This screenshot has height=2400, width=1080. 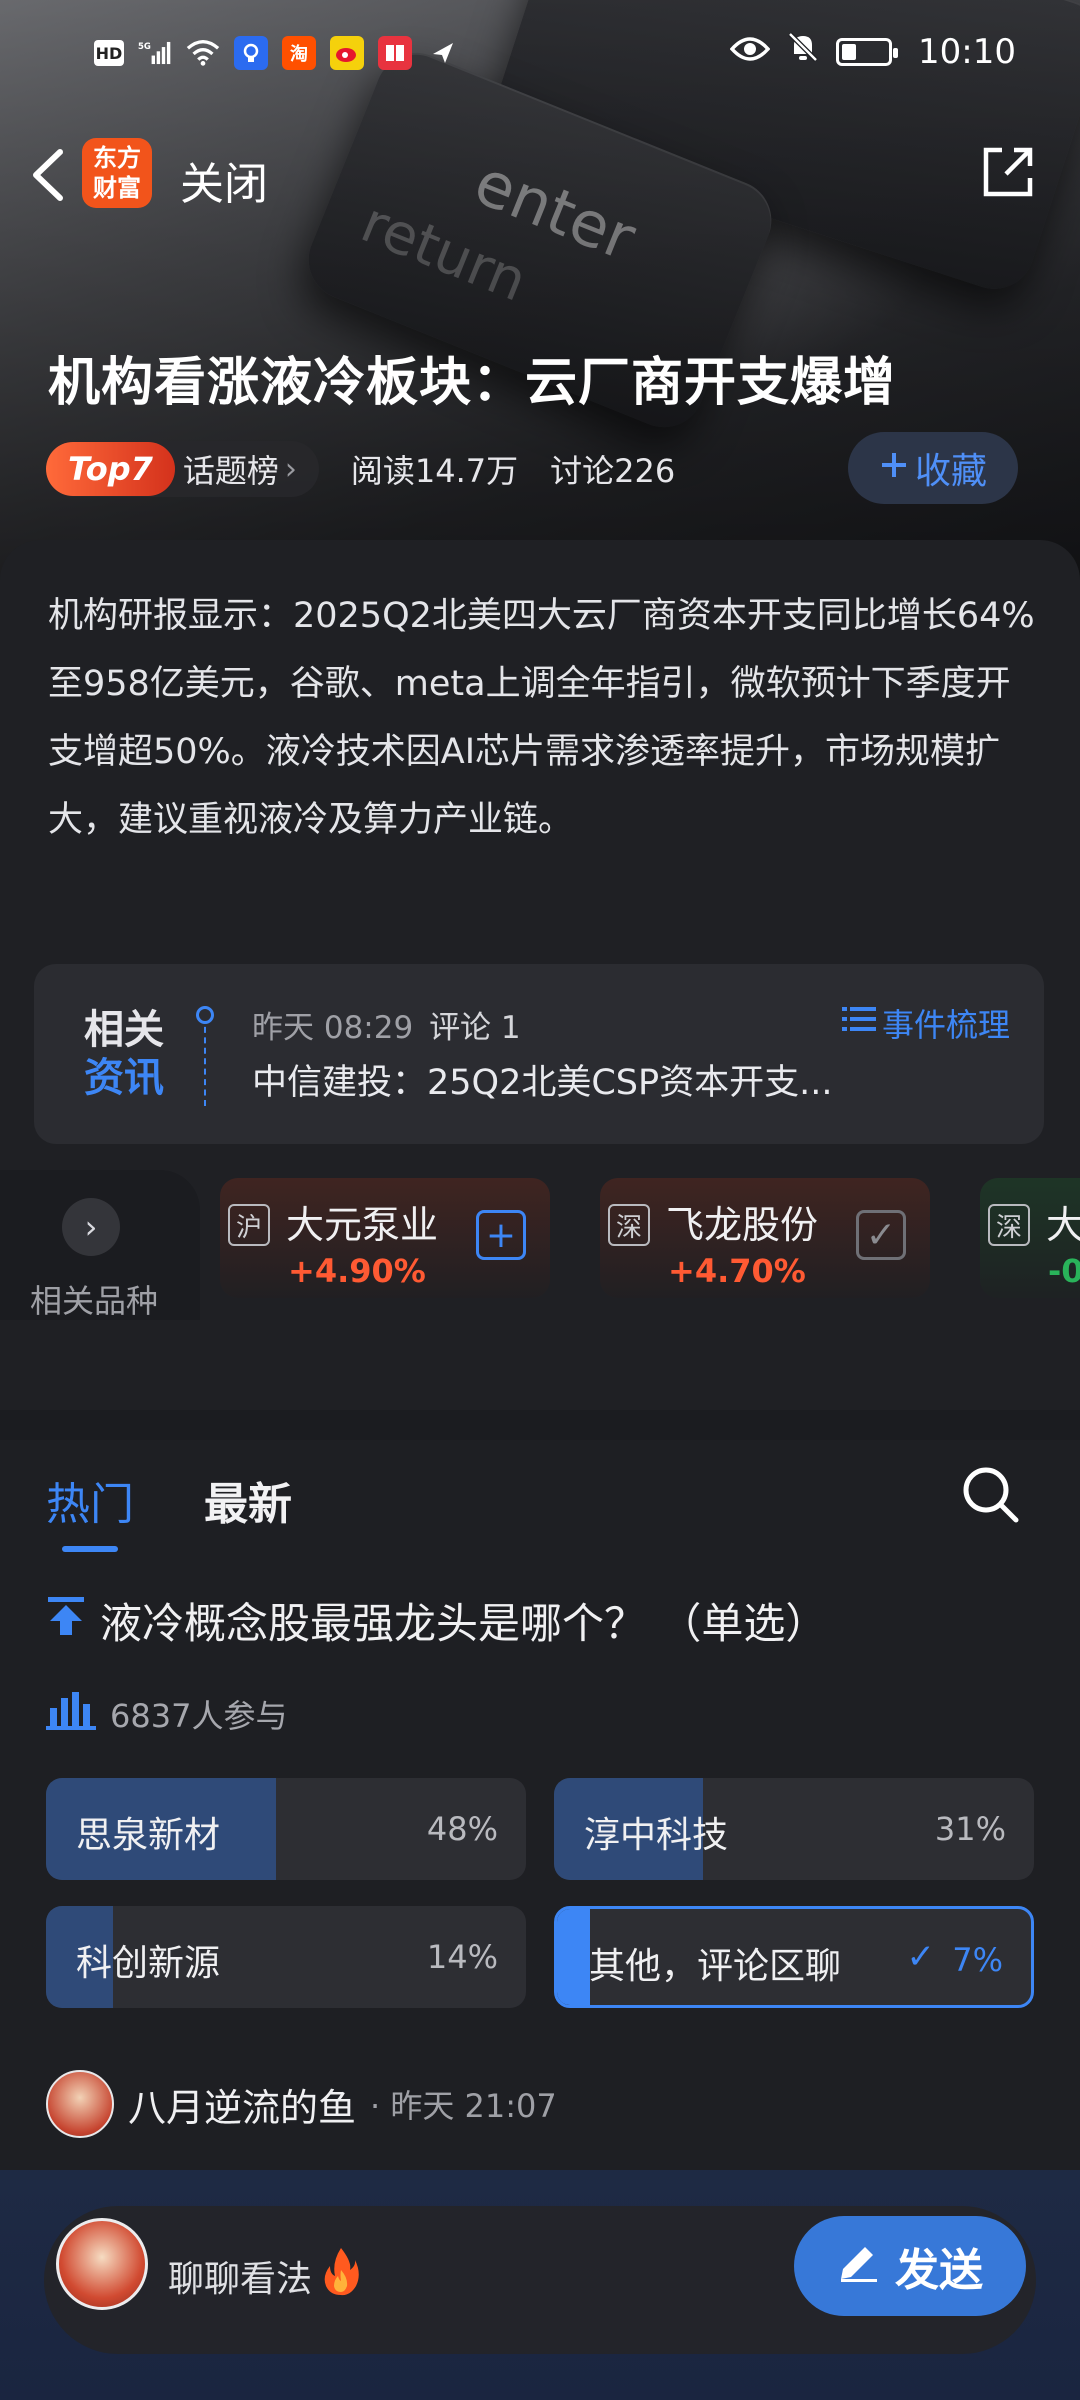 What do you see at coordinates (110, 469) in the screenshot?
I see `top7-badge: Top7` at bounding box center [110, 469].